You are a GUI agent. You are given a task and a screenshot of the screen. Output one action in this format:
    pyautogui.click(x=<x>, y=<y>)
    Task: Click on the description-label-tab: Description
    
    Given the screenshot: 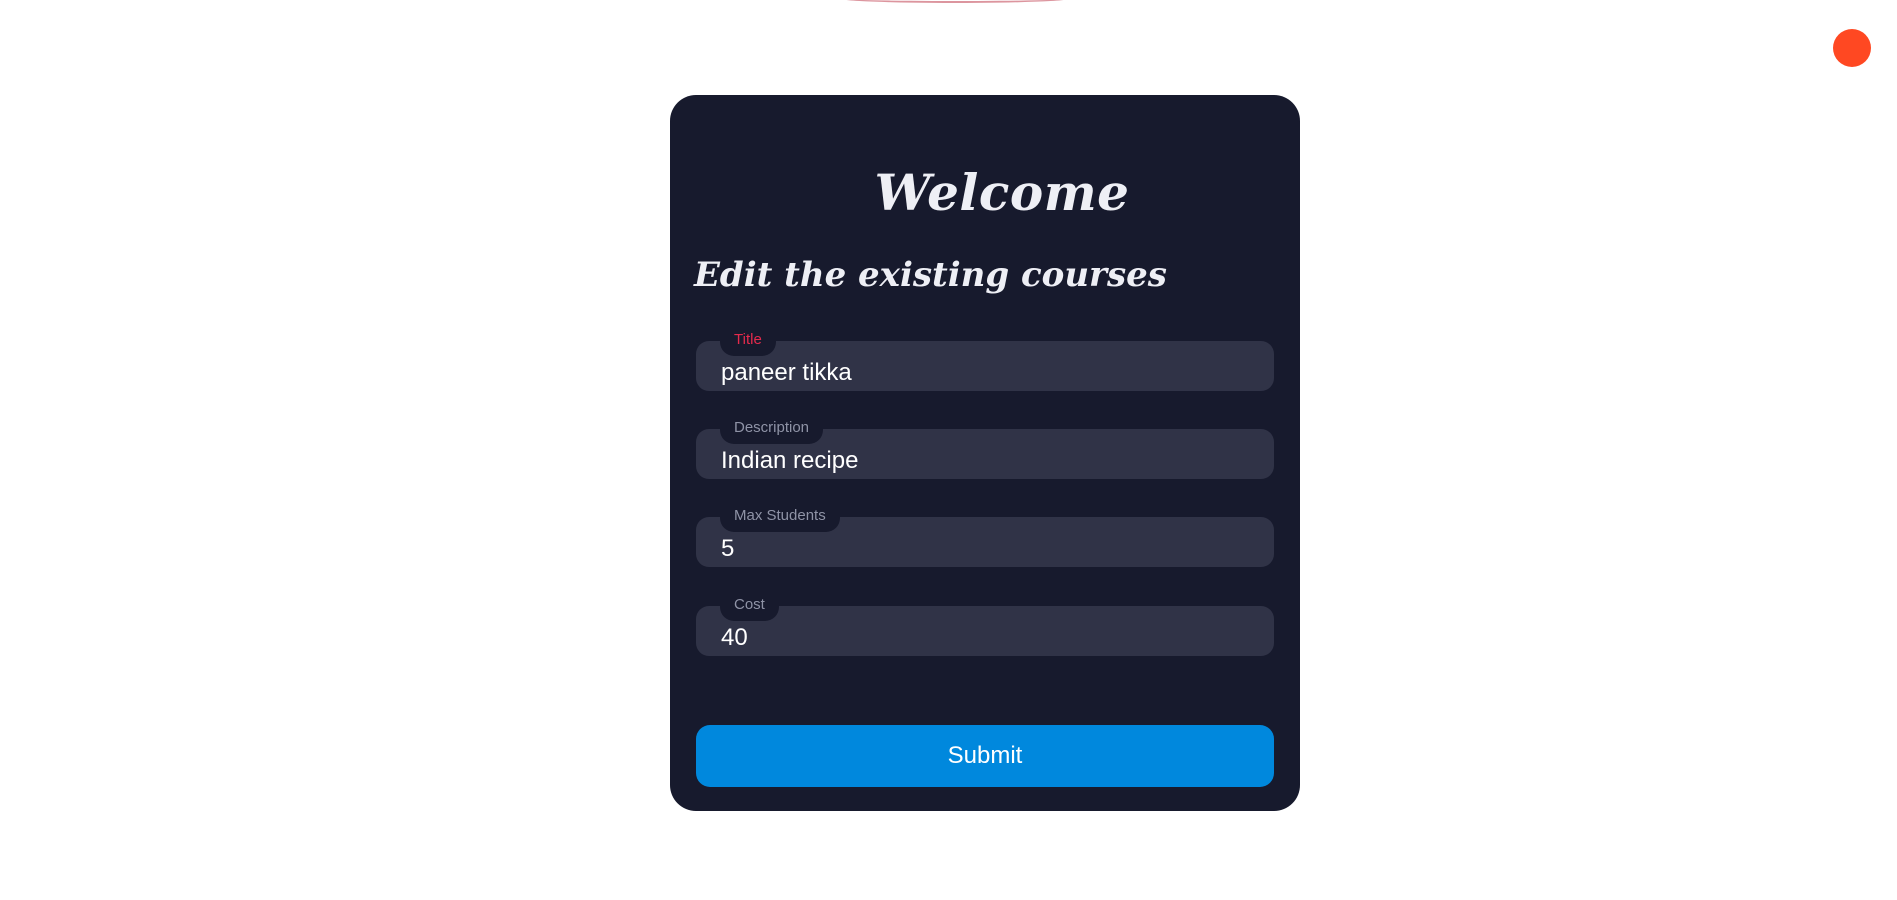 What is the action you would take?
    pyautogui.click(x=772, y=431)
    